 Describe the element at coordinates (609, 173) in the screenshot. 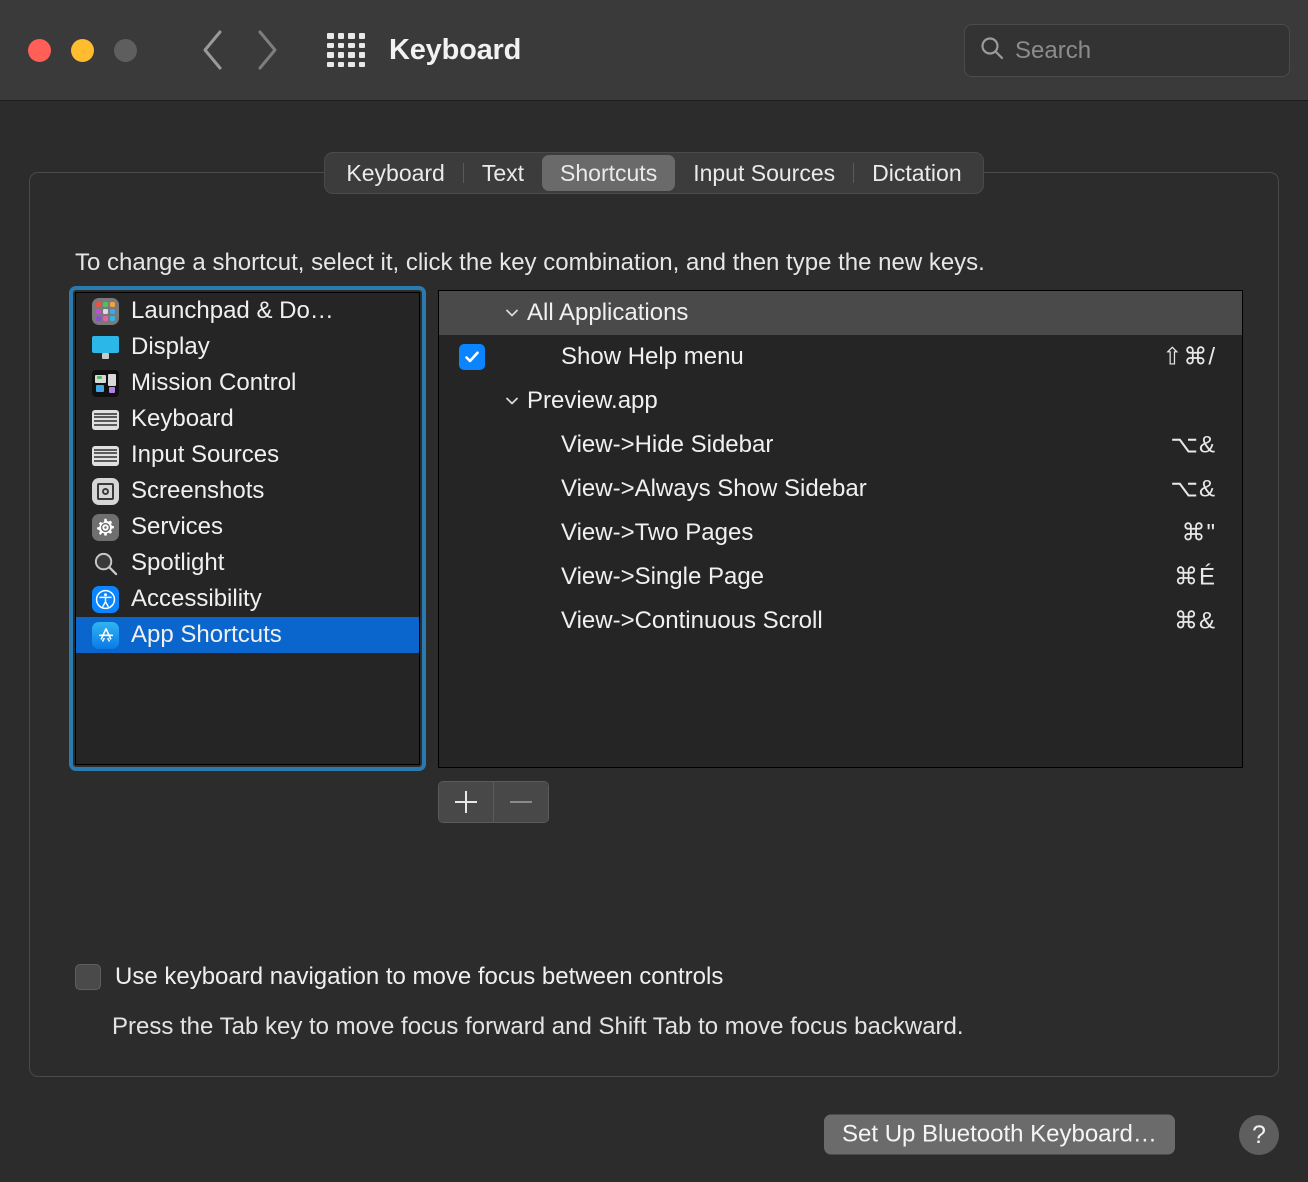

I see `tab-shortcuts: Shortcuts` at that location.